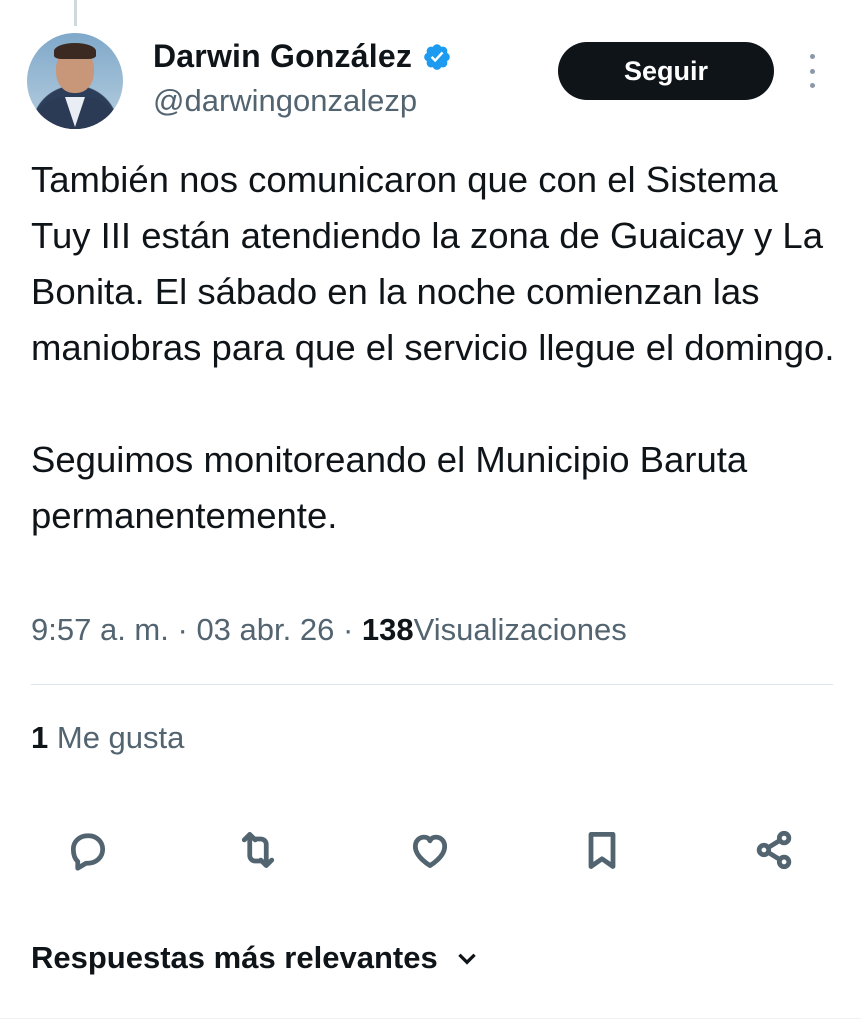 This screenshot has height=1024, width=861. Describe the element at coordinates (75, 13) in the screenshot. I see `thread-connector-line` at that location.